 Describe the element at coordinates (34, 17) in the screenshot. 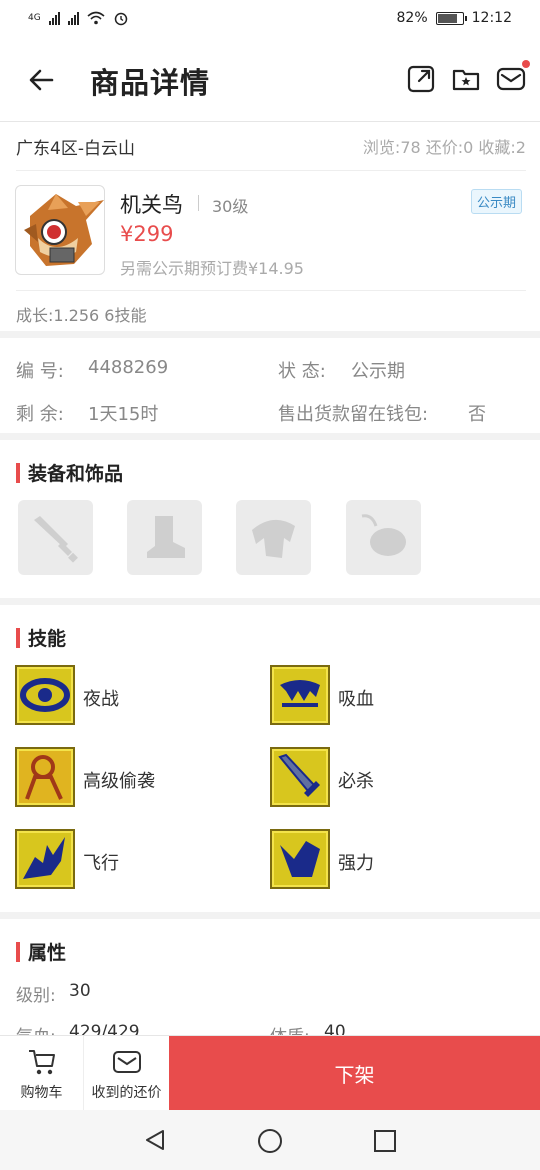

I see `network-type: 4G` at that location.